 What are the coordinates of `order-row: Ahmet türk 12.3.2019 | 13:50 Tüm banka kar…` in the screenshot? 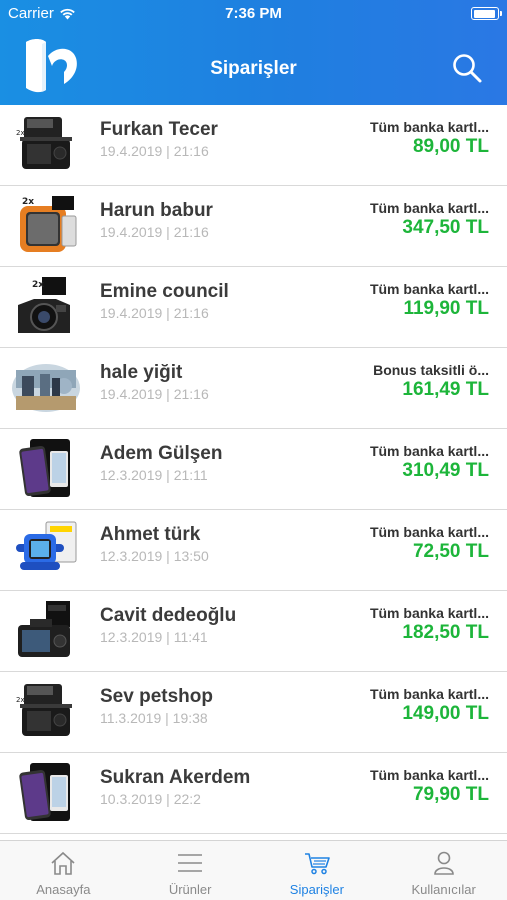 It's located at (253, 550).